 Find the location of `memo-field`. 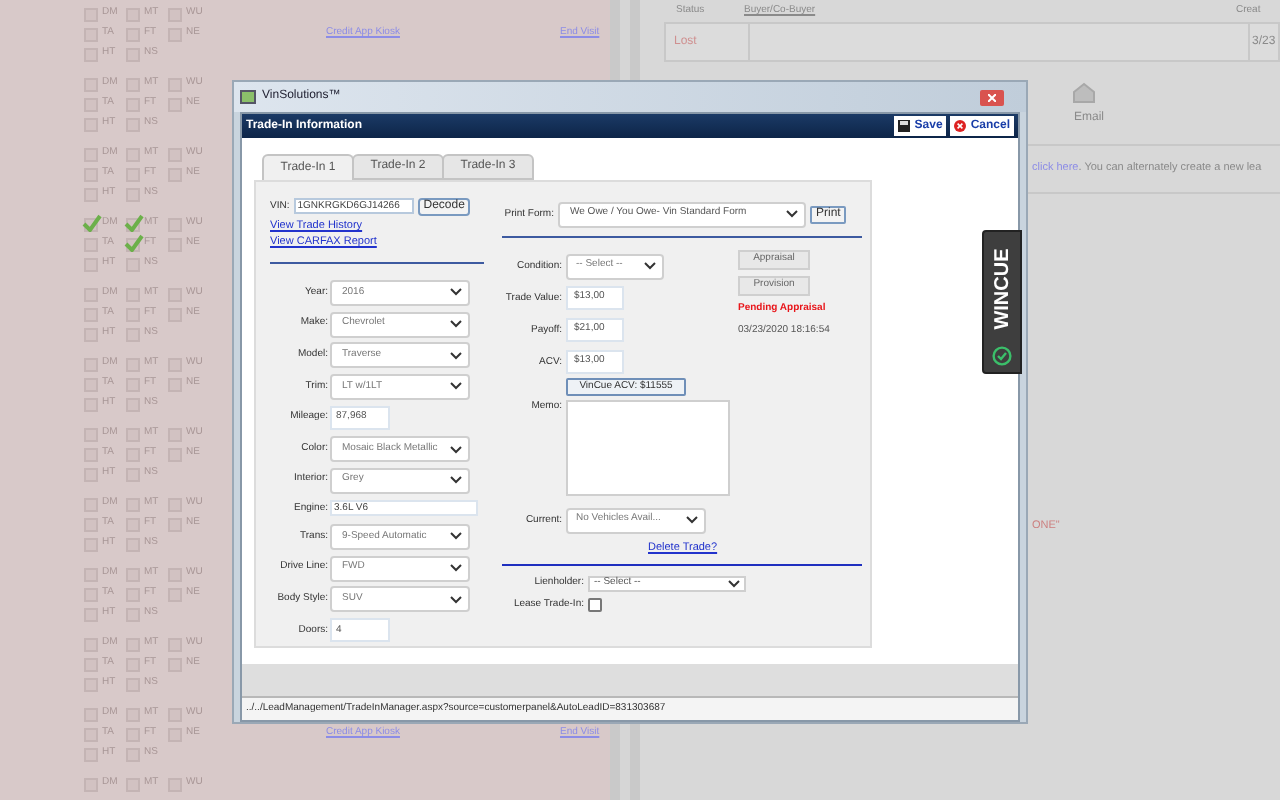

memo-field is located at coordinates (648, 448).